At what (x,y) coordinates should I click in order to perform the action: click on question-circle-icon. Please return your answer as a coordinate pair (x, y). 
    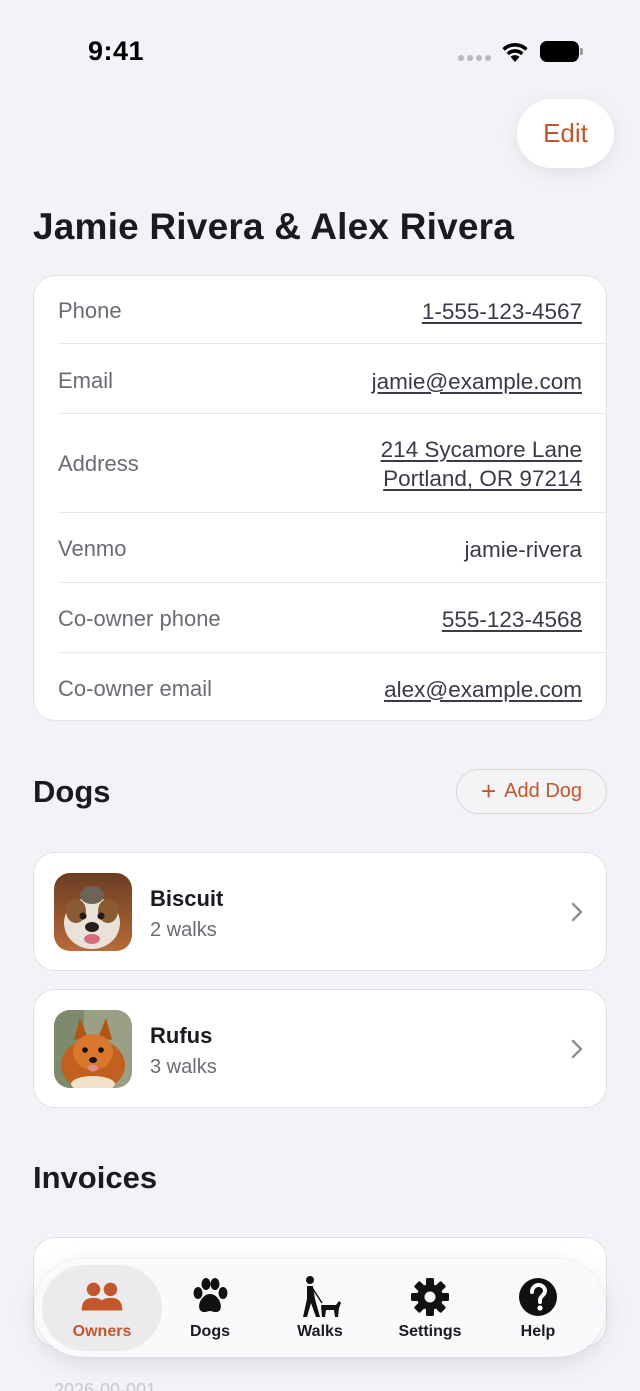
    Looking at the image, I should click on (538, 1297).